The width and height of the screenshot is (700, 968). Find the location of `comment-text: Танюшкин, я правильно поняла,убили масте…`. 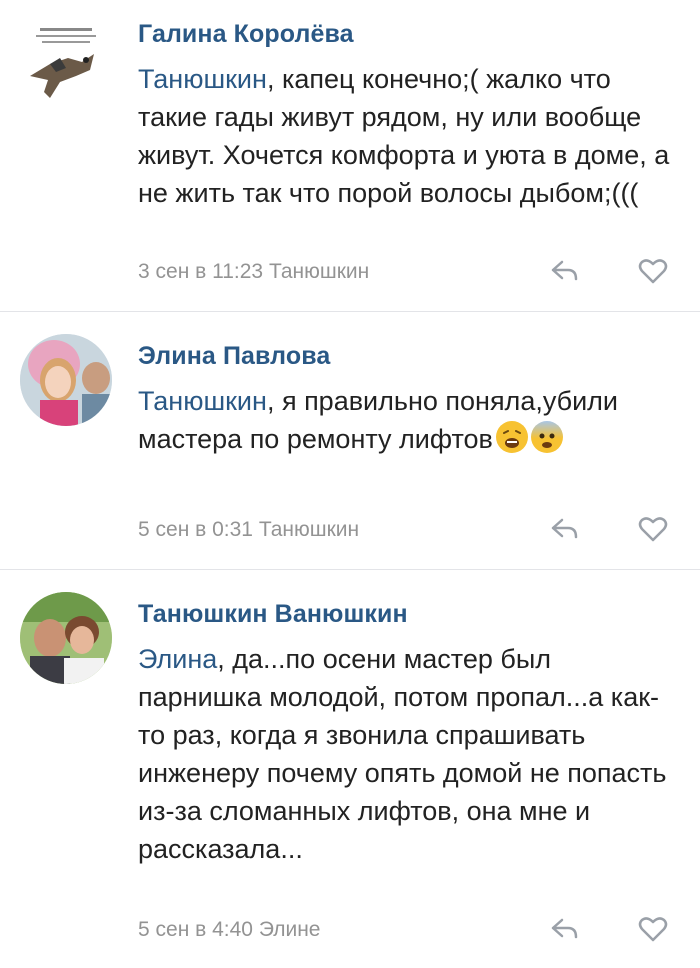

comment-text: Танюшкин, я правильно поняла,убили масте… is located at coordinates (404, 420).